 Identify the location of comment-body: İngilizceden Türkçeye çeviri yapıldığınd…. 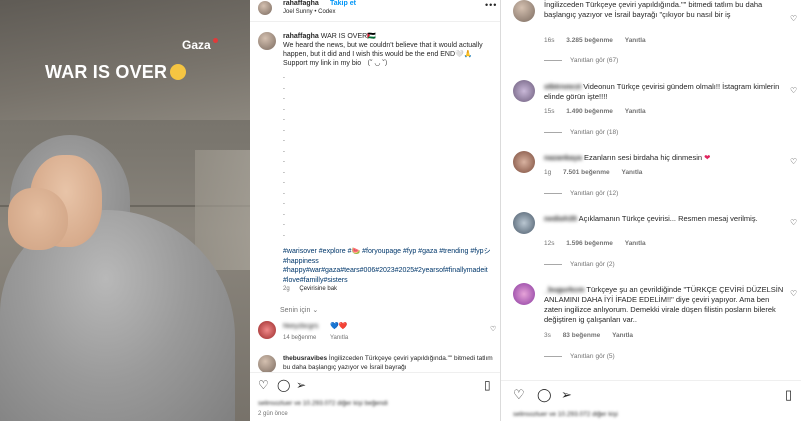
(653, 9).